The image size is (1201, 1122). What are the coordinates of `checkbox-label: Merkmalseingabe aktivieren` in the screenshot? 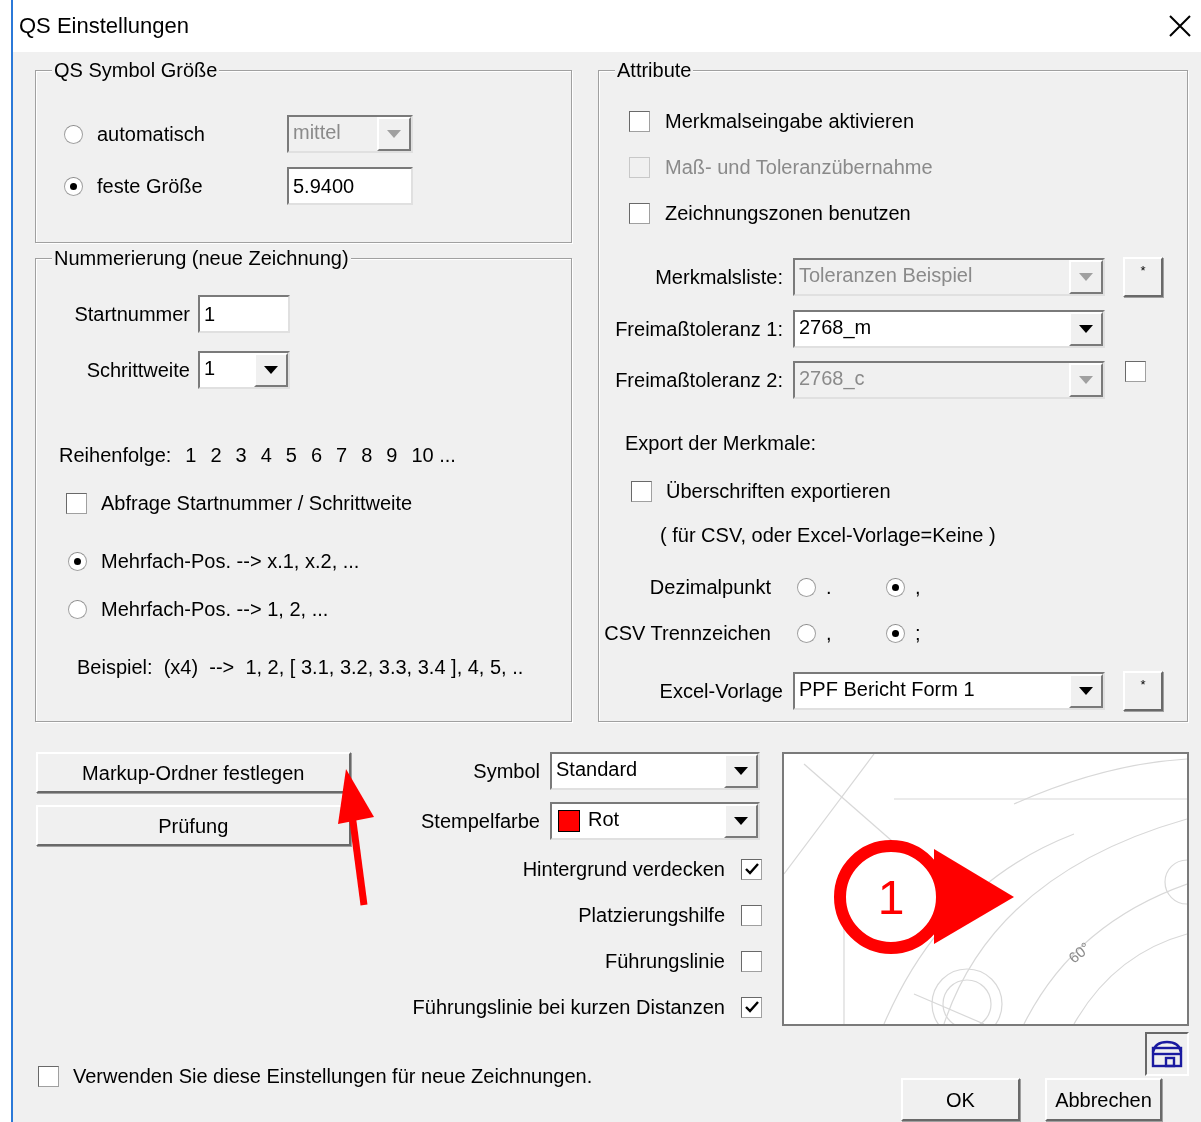 It's located at (789, 121).